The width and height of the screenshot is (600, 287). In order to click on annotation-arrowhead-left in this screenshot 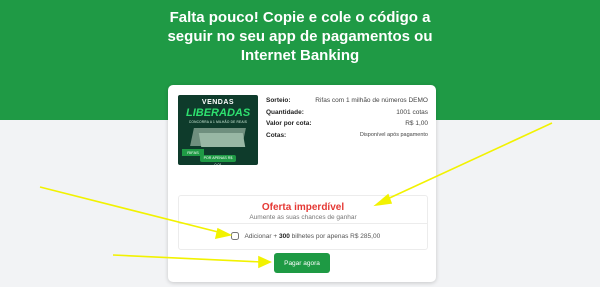, I will do `click(223, 233)`.